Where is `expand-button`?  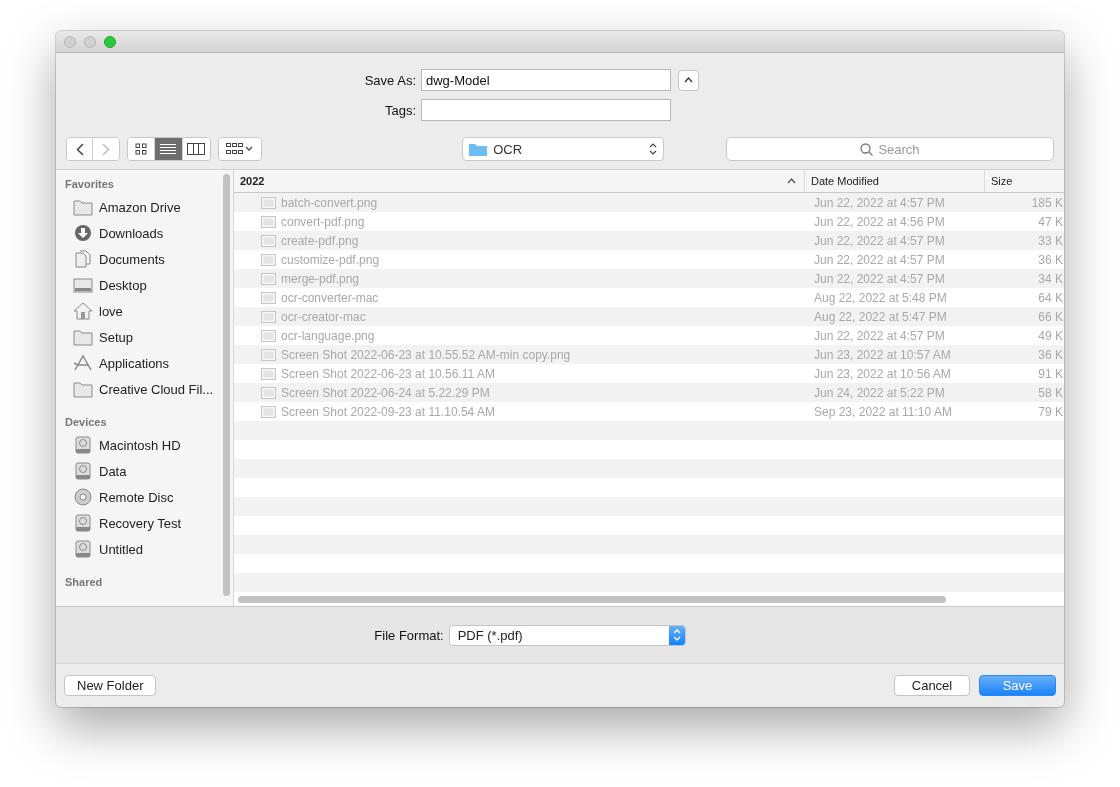
expand-button is located at coordinates (688, 80).